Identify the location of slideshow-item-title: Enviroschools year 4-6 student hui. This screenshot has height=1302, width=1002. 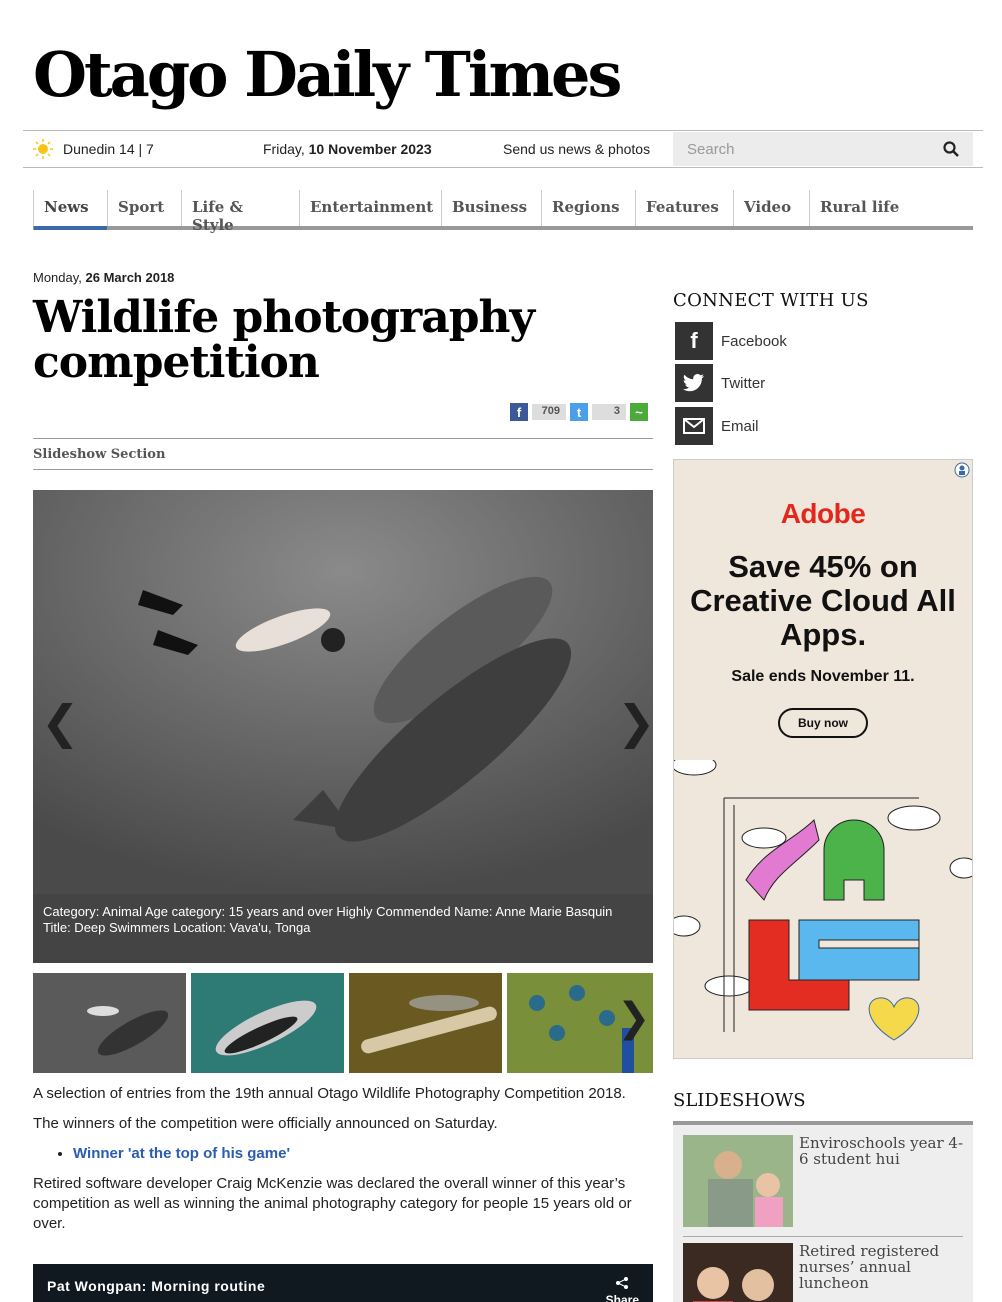
(881, 1151).